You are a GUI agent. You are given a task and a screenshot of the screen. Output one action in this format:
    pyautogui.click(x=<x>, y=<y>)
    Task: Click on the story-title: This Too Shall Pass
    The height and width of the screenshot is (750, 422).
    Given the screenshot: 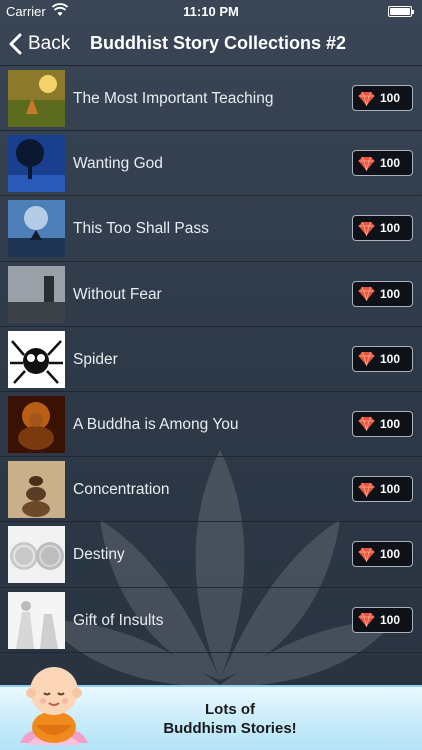 What is the action you would take?
    pyautogui.click(x=141, y=229)
    